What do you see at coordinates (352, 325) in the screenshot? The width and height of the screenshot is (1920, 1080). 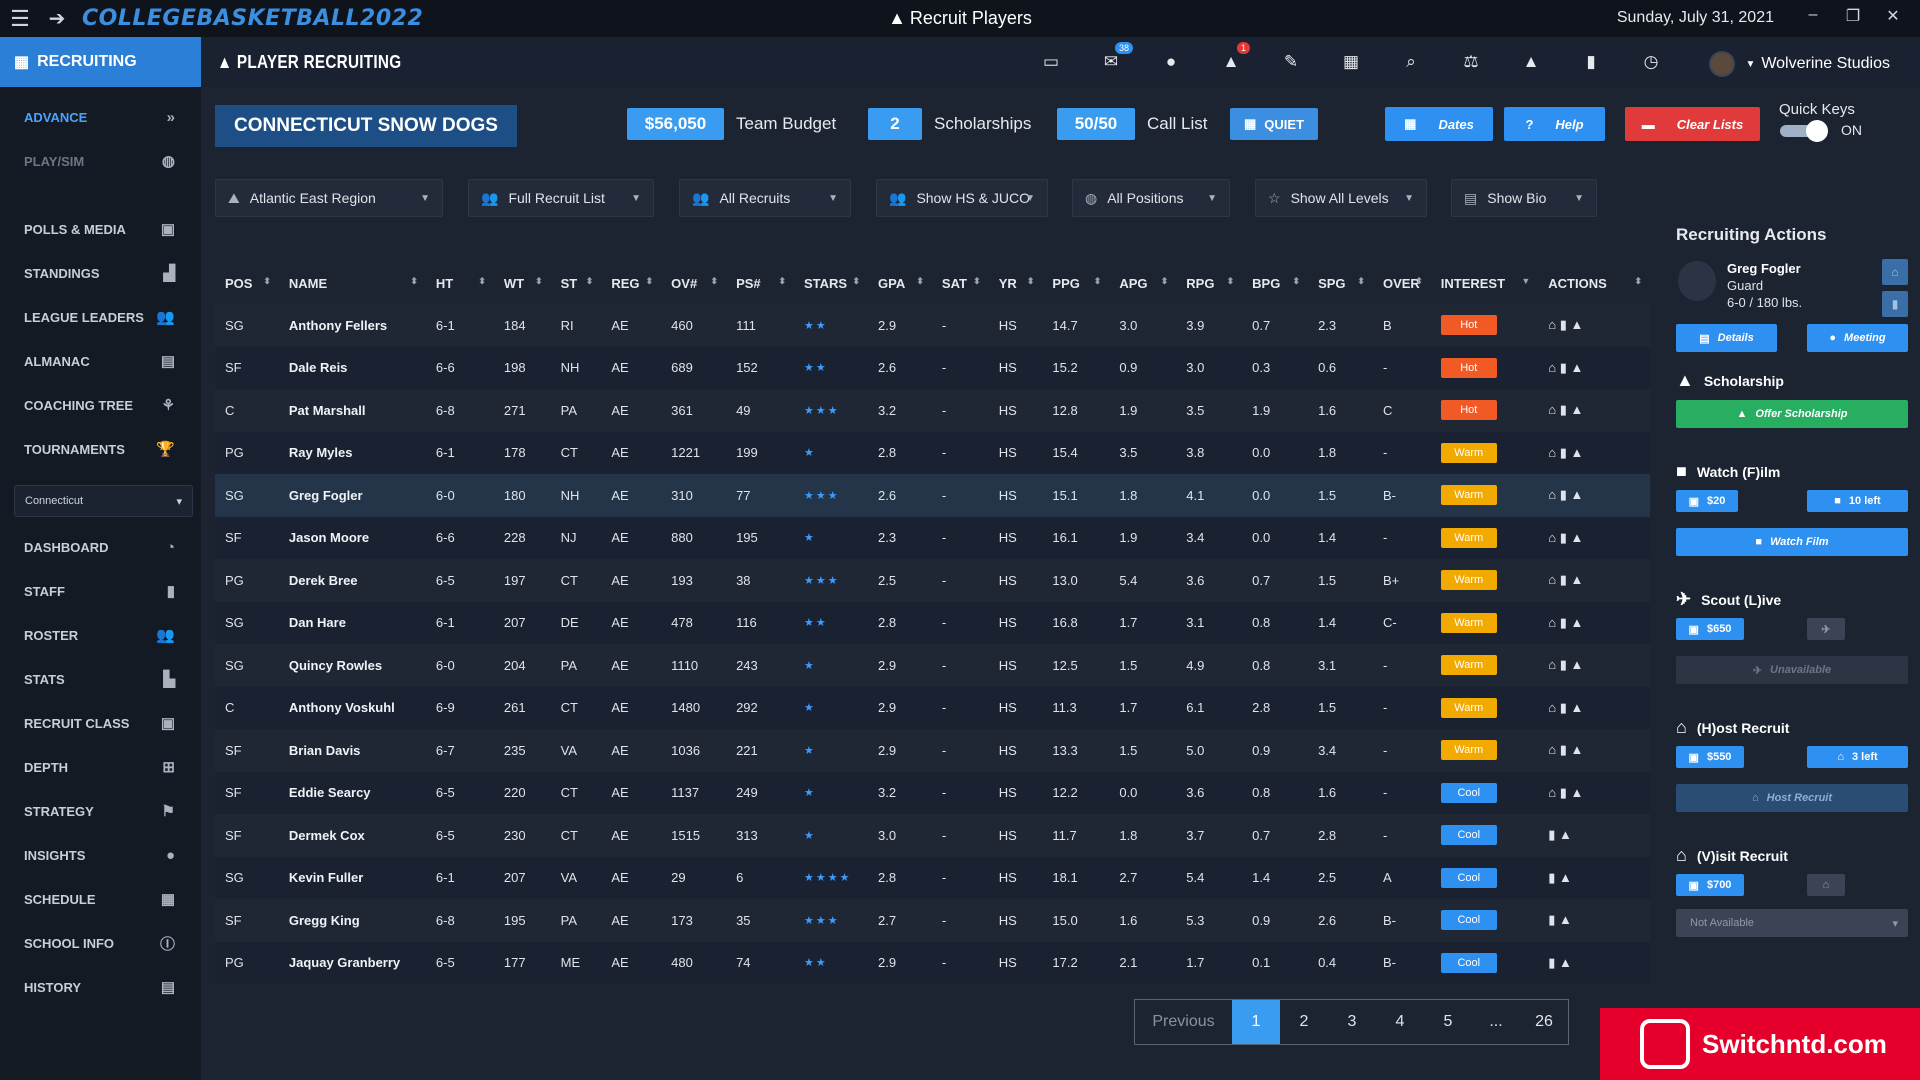 I see `cell-name: Anthony Fellers` at bounding box center [352, 325].